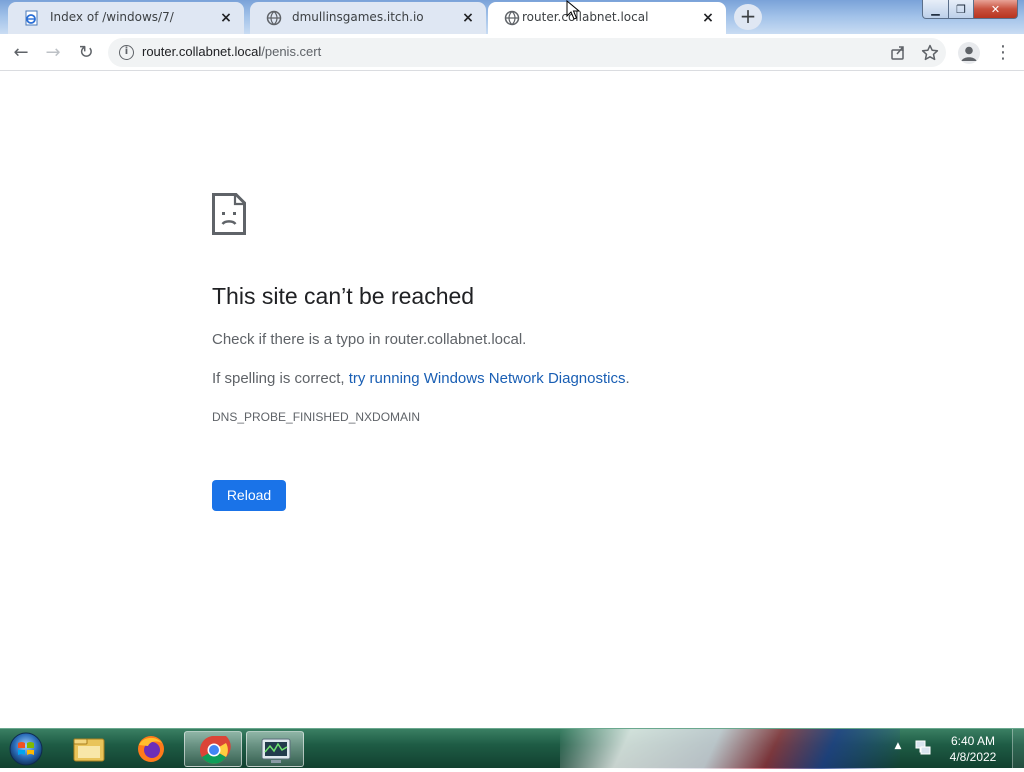 This screenshot has width=1024, height=772. Describe the element at coordinates (585, 17) in the screenshot. I see `tab-title: router.collabnet.local` at that location.